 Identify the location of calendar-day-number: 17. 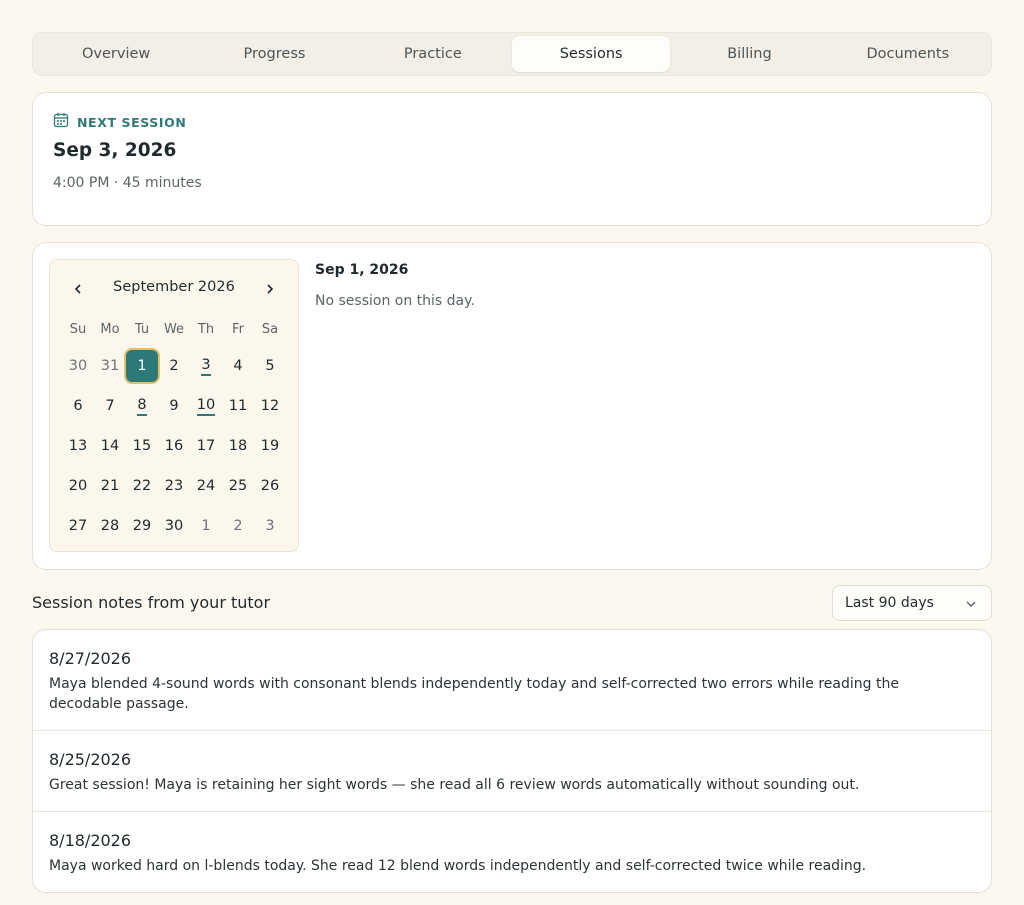
(206, 446).